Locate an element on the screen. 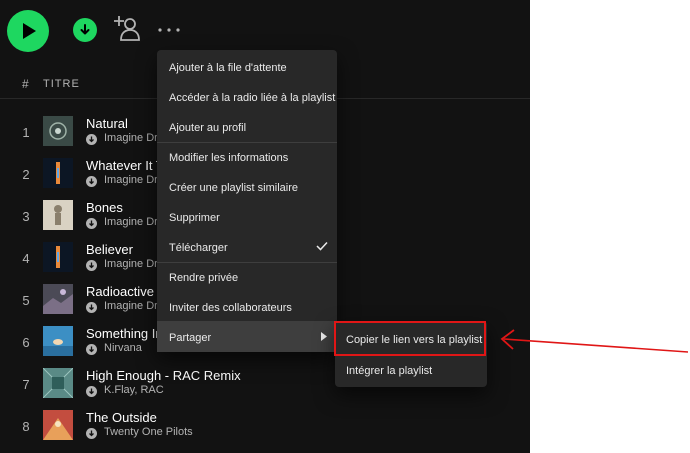 The height and width of the screenshot is (453, 690). menu-item-delete: Supprimer is located at coordinates (247, 217).